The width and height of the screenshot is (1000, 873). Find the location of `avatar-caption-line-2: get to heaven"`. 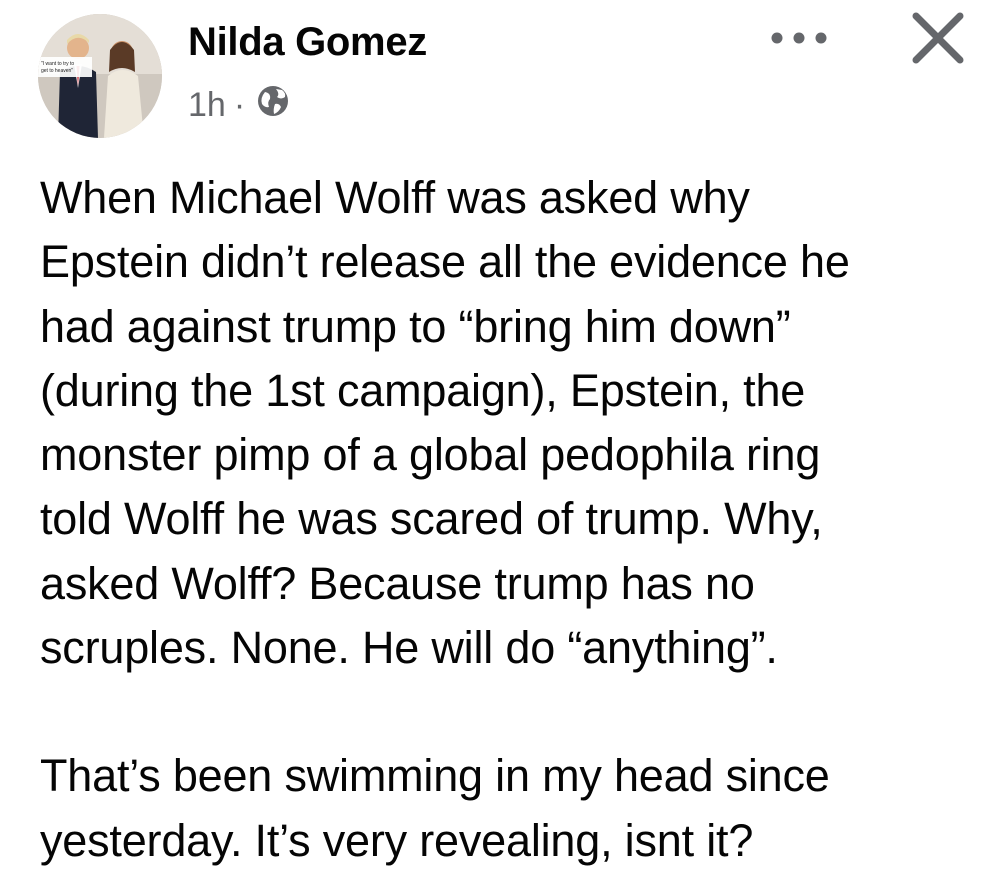

avatar-caption-line-2: get to heaven" is located at coordinates (57, 71).